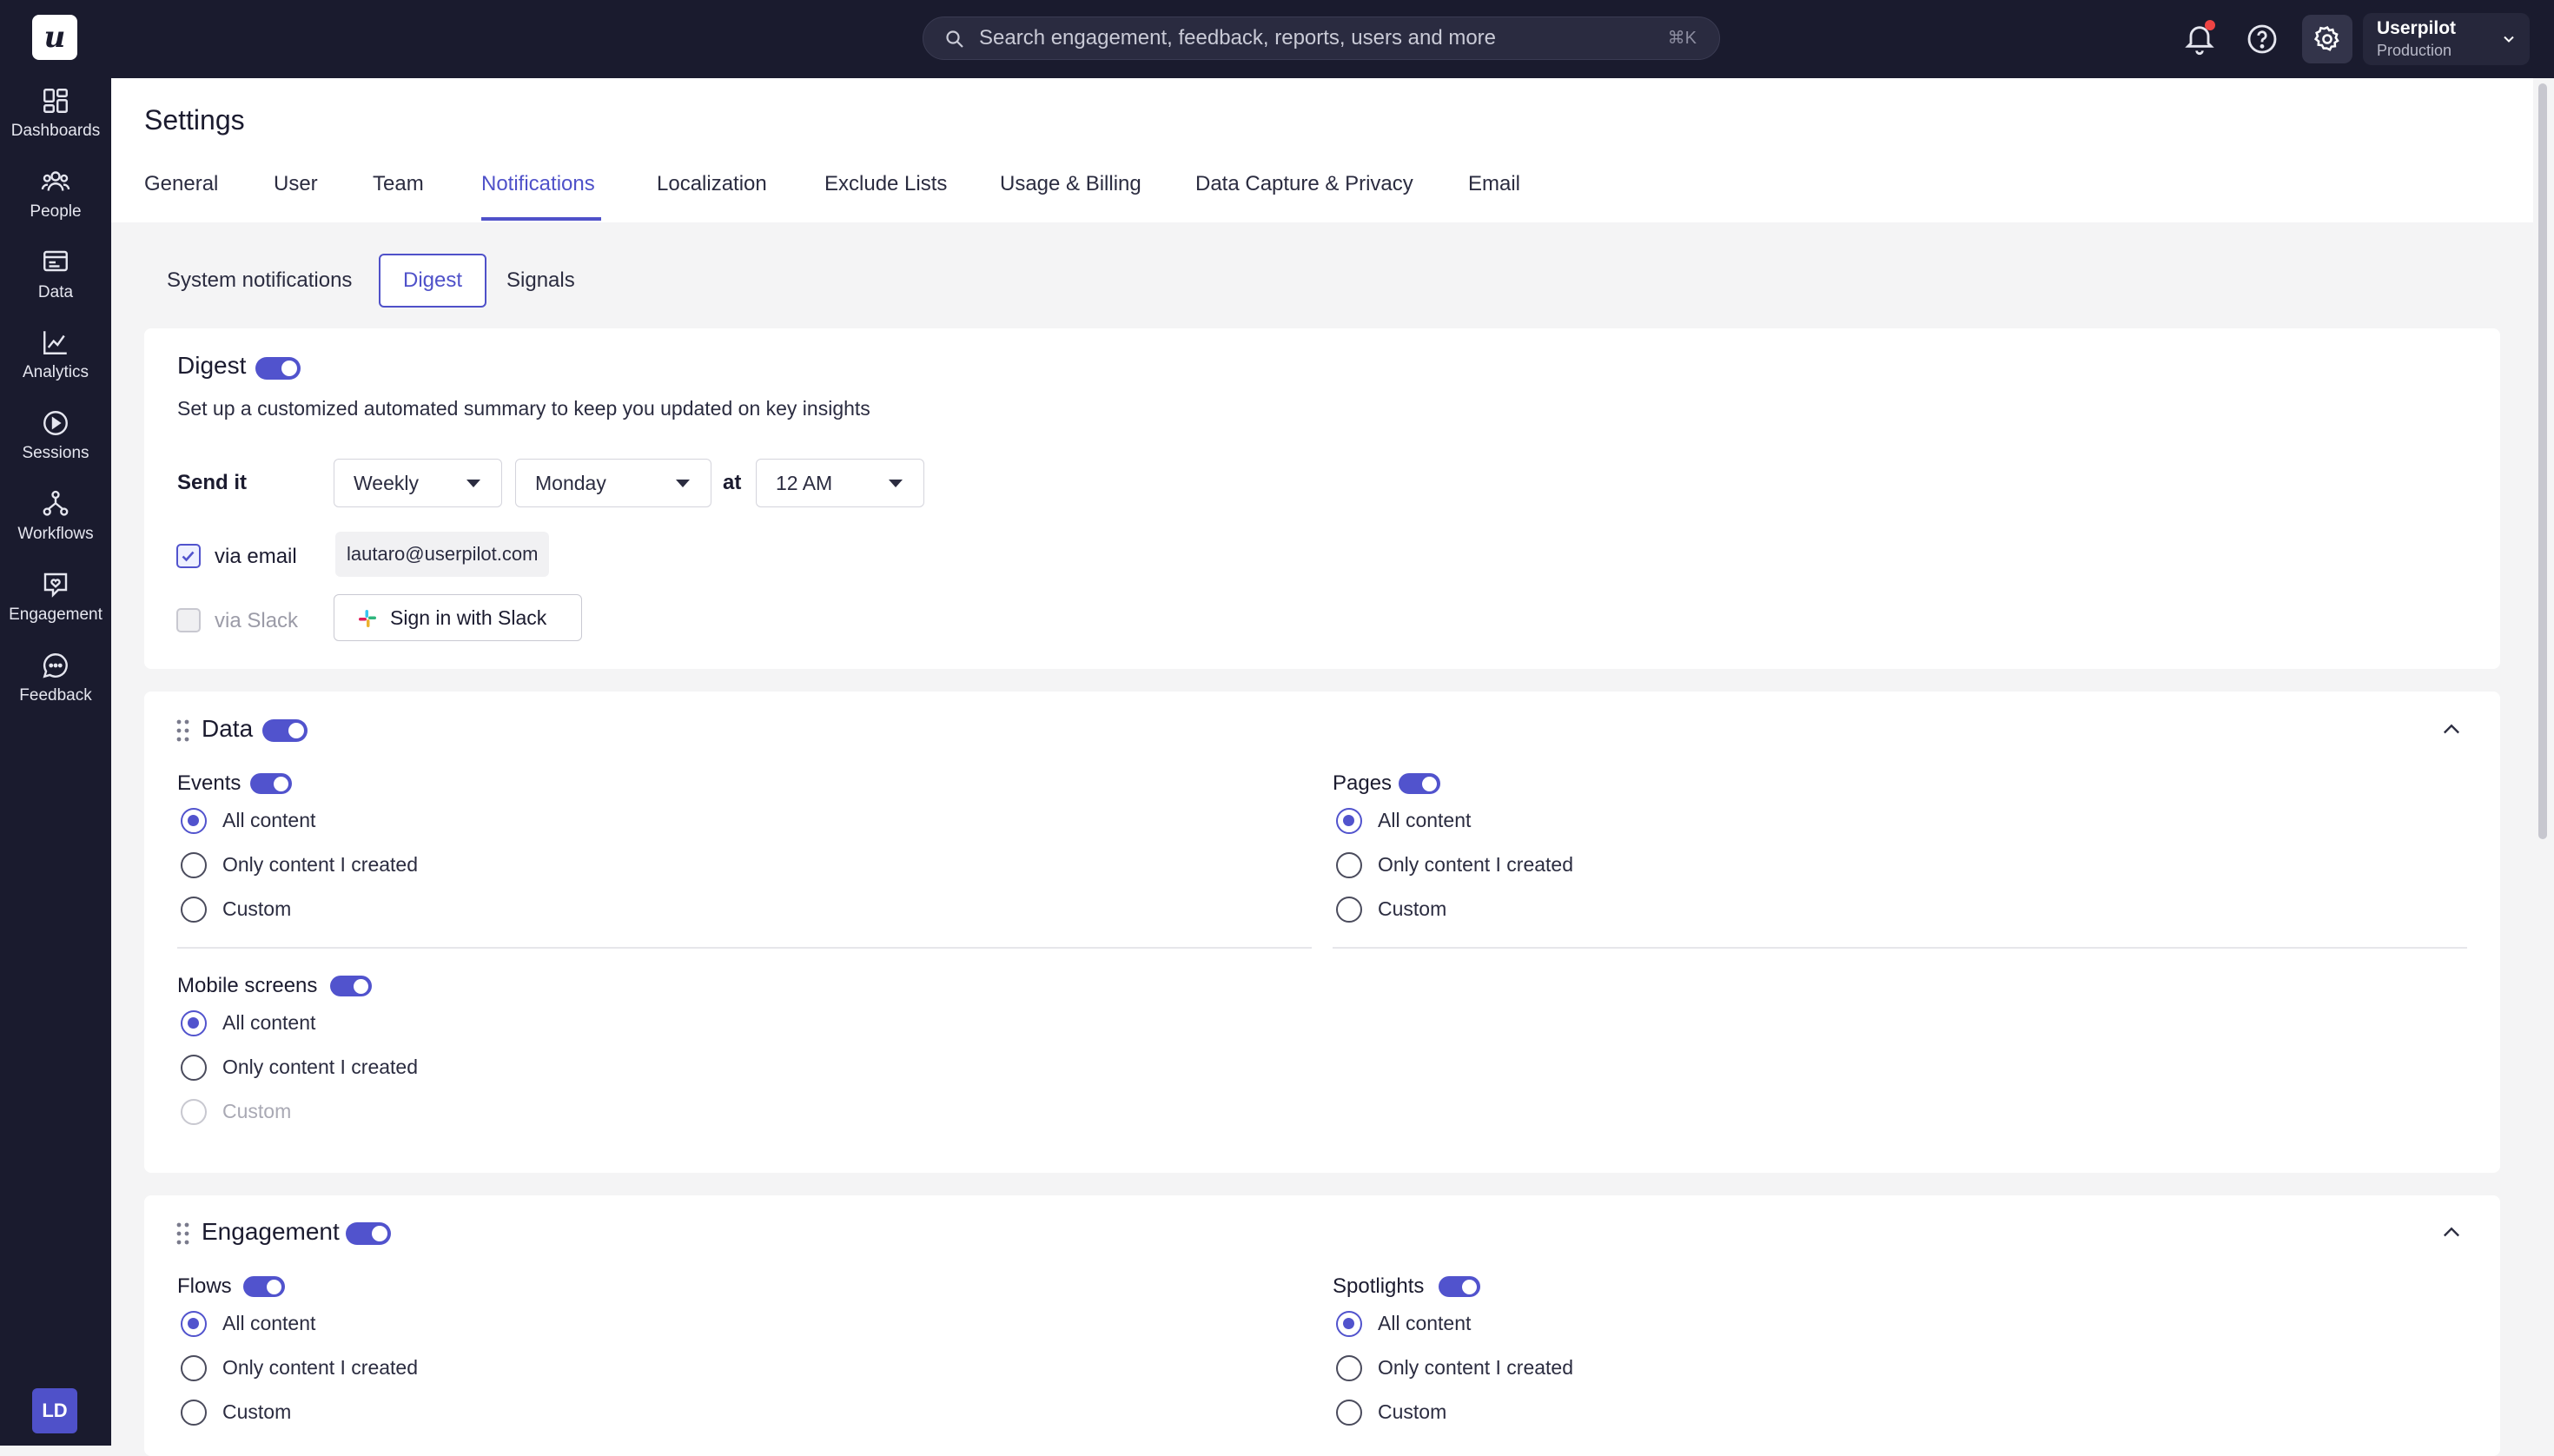 The height and width of the screenshot is (1456, 2554). Describe the element at coordinates (260, 281) in the screenshot. I see `subtab-system-notifications: System notifications` at that location.